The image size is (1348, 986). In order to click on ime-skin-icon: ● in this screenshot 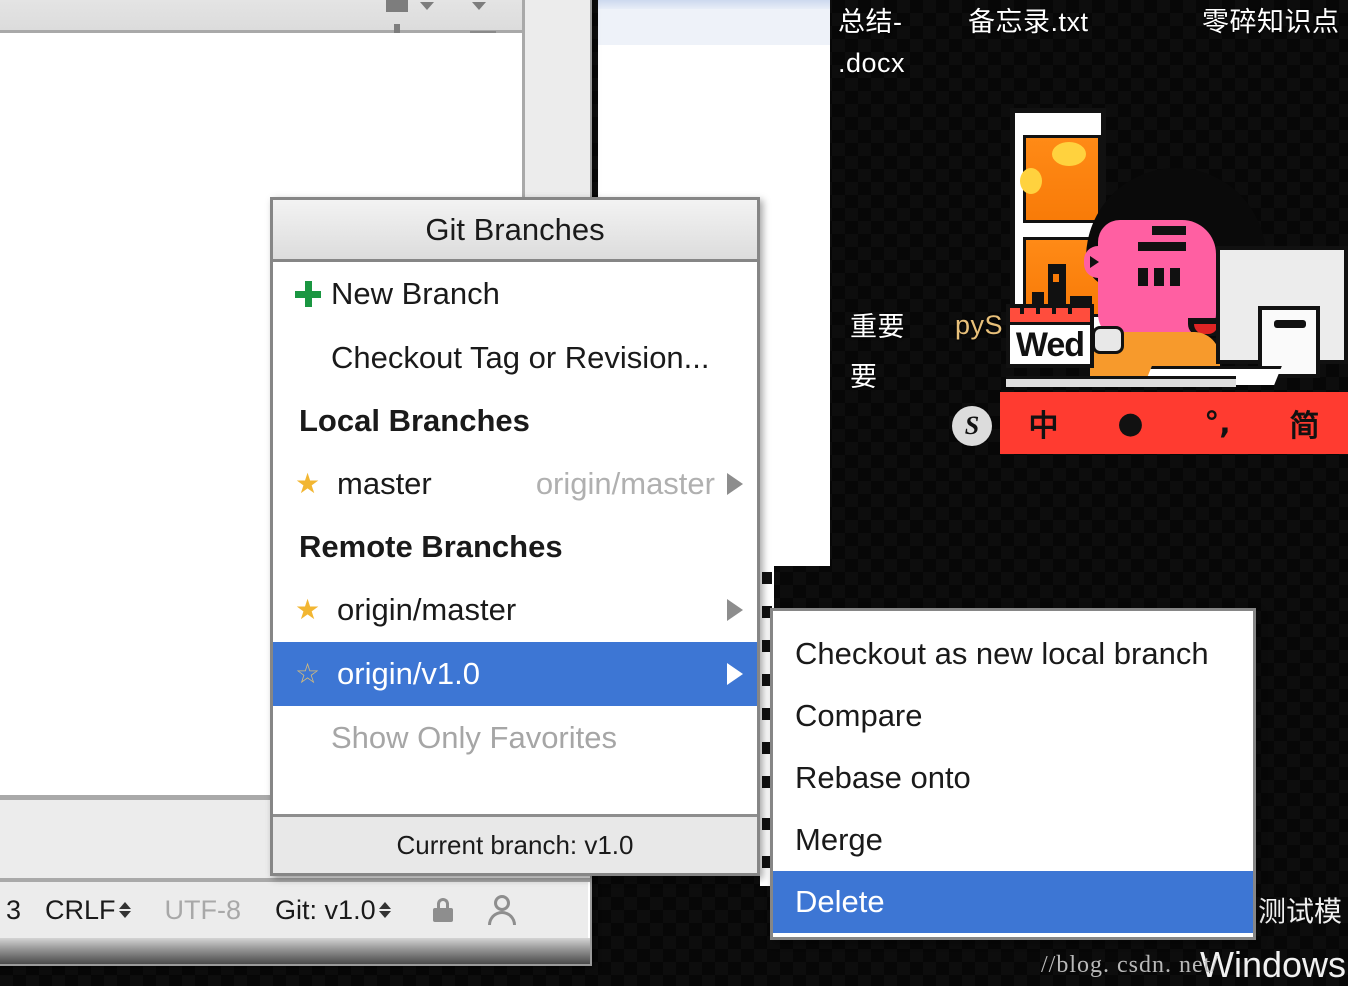, I will do `click(1130, 423)`.